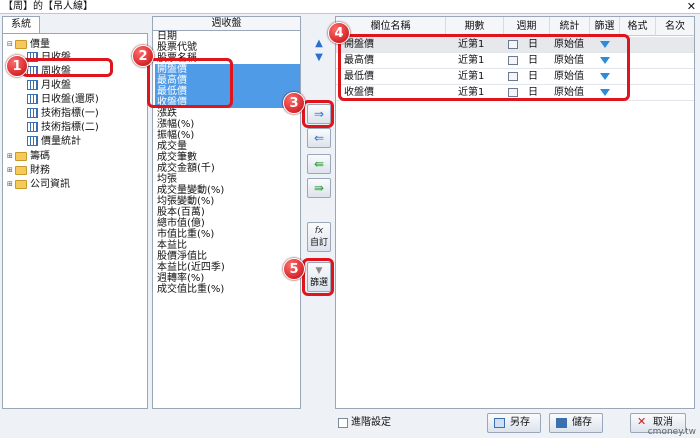 This screenshot has width=700, height=438. Describe the element at coordinates (227, 190) in the screenshot. I see `list-item: 成交量變動(%)` at that location.